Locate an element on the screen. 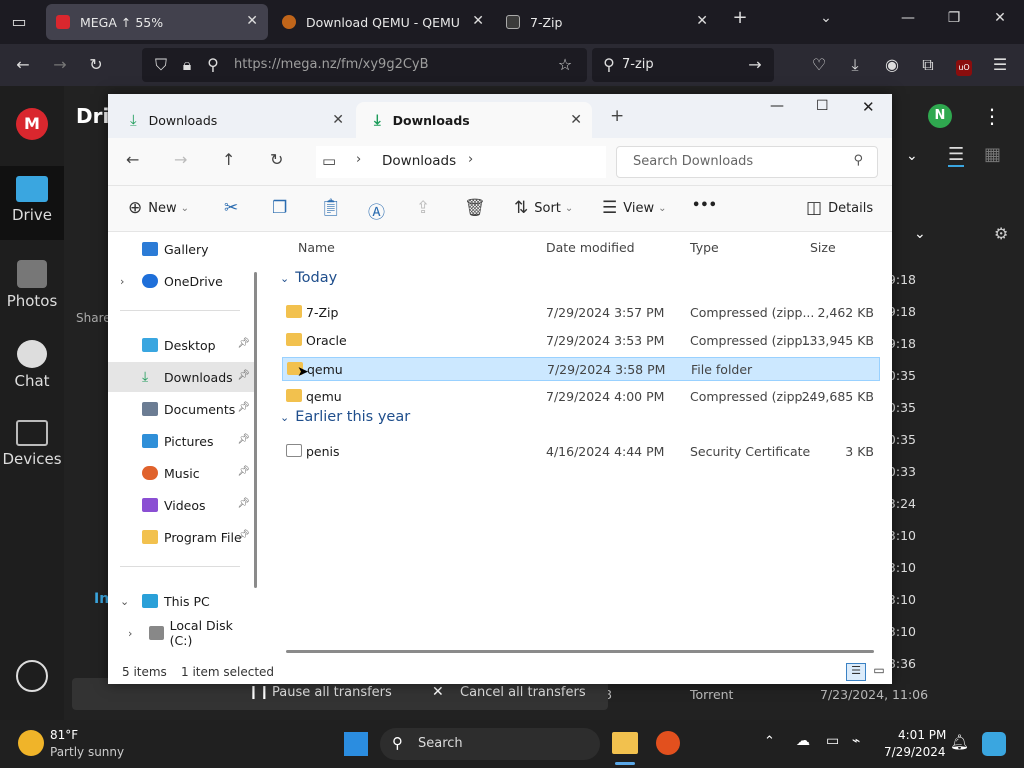 This screenshot has height=768, width=1024. nav-item-local-disk: › Local Disk (C:) is located at coordinates (181, 633).